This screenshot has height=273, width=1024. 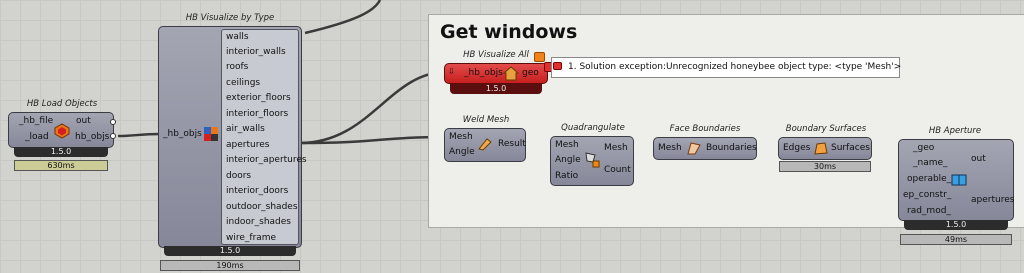 I want to click on output-interior-doors: interior_doors, so click(x=257, y=191).